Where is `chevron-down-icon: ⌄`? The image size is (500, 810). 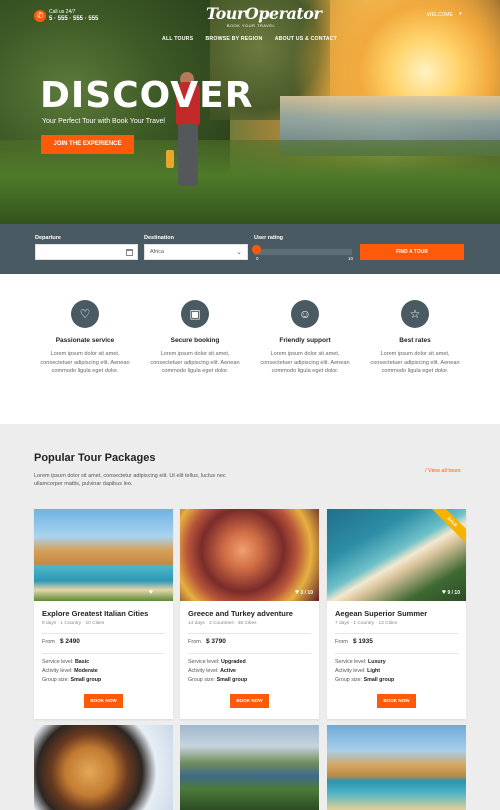 chevron-down-icon: ⌄ is located at coordinates (239, 252).